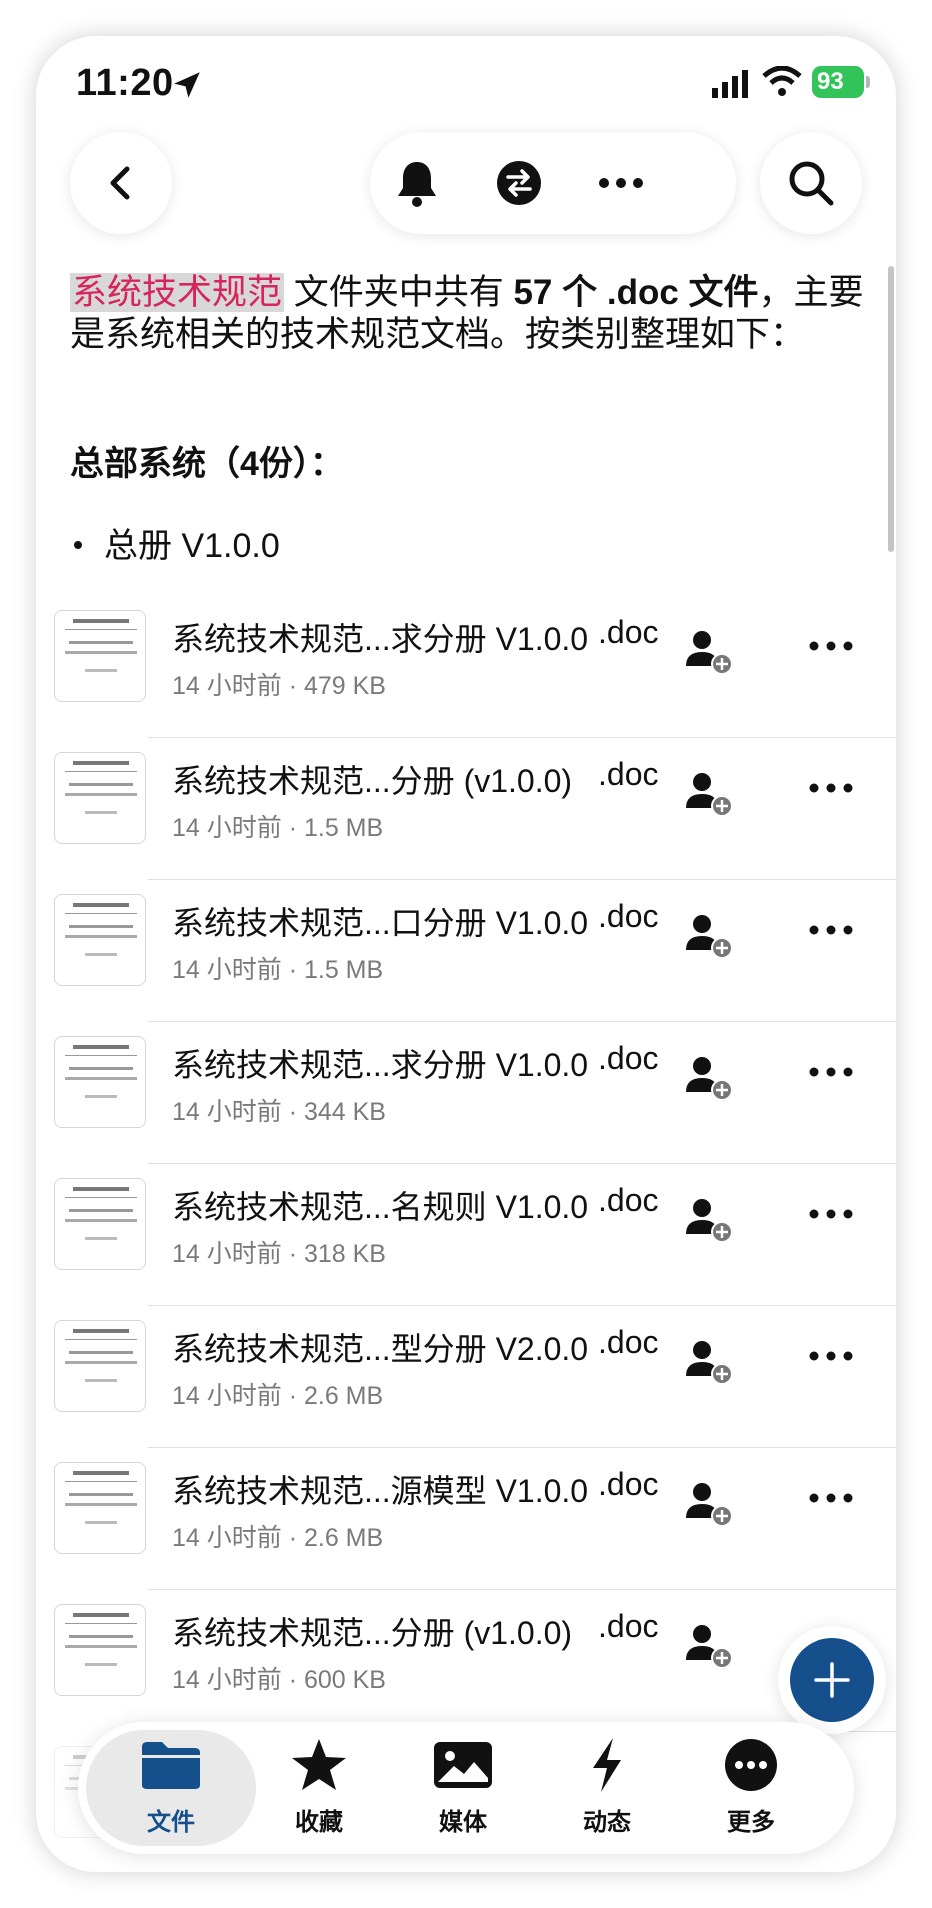 The height and width of the screenshot is (1908, 932). Describe the element at coordinates (279, 1254) in the screenshot. I see `file-meta: 14 小时前 · 318 KB` at that location.